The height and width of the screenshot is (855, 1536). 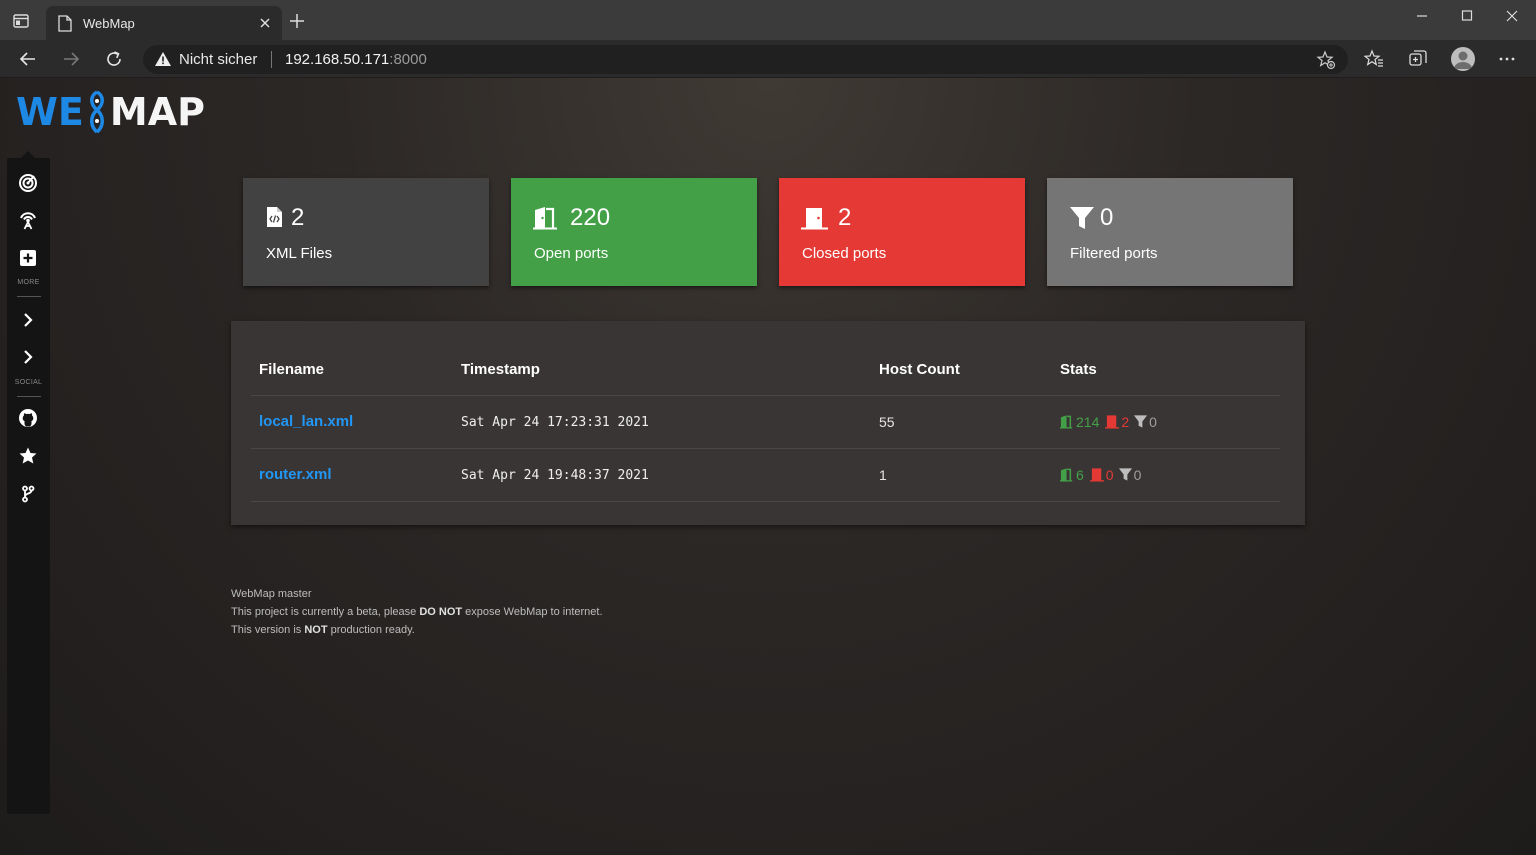 I want to click on person-icon, so click(x=1463, y=60).